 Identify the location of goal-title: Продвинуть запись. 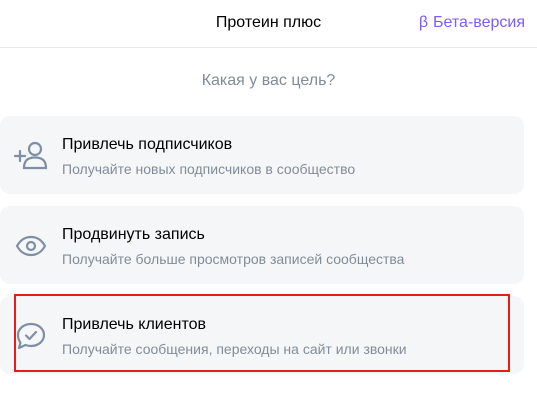
(133, 234).